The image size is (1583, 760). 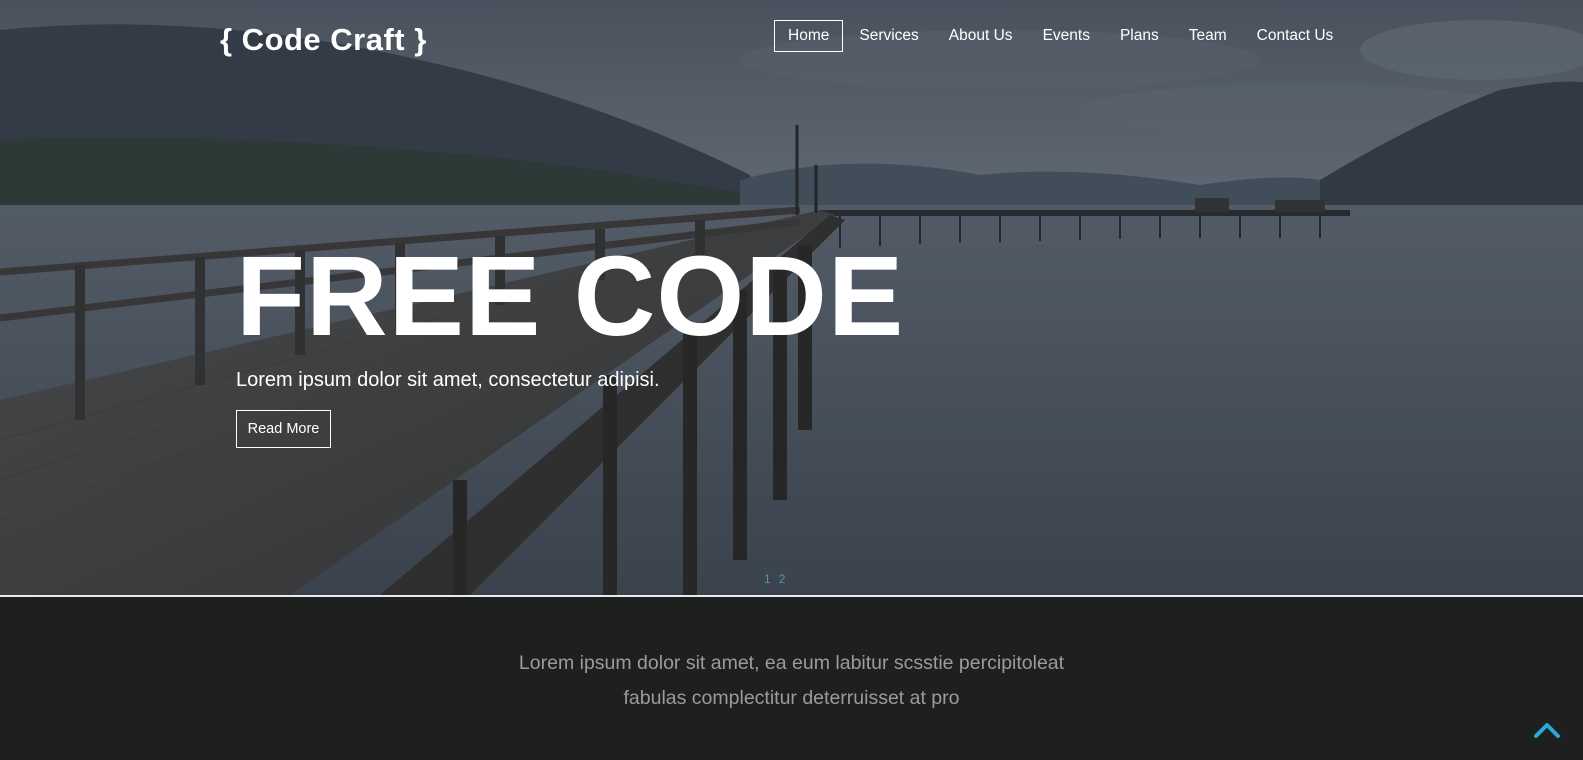 What do you see at coordinates (888, 36) in the screenshot?
I see `nav-item-services: Services` at bounding box center [888, 36].